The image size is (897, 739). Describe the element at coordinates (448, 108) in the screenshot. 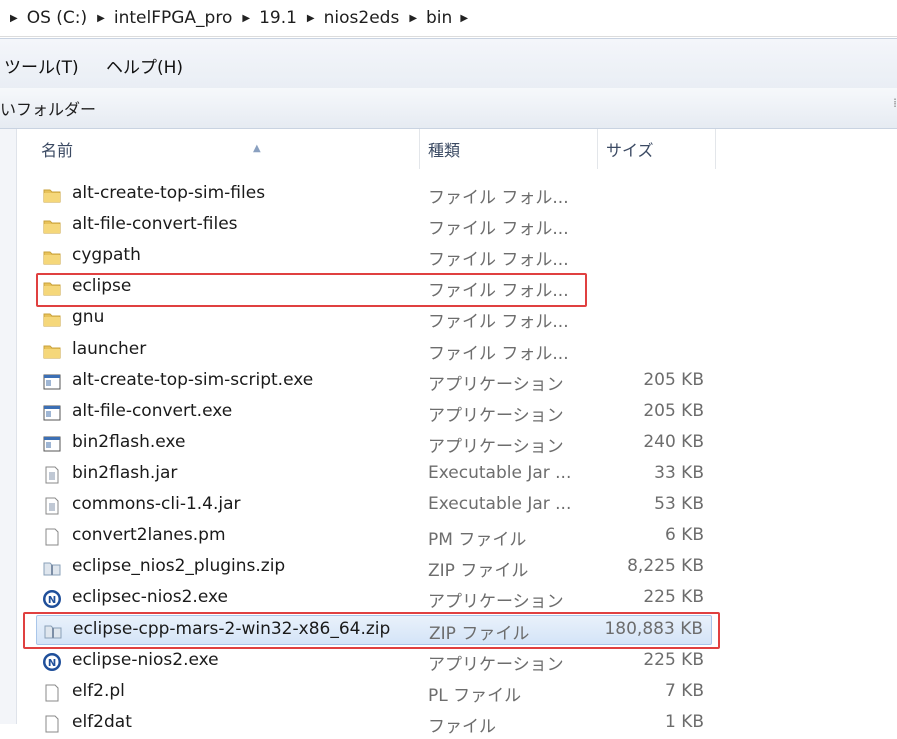

I see `toolbar: いフォルダー ⁞` at that location.